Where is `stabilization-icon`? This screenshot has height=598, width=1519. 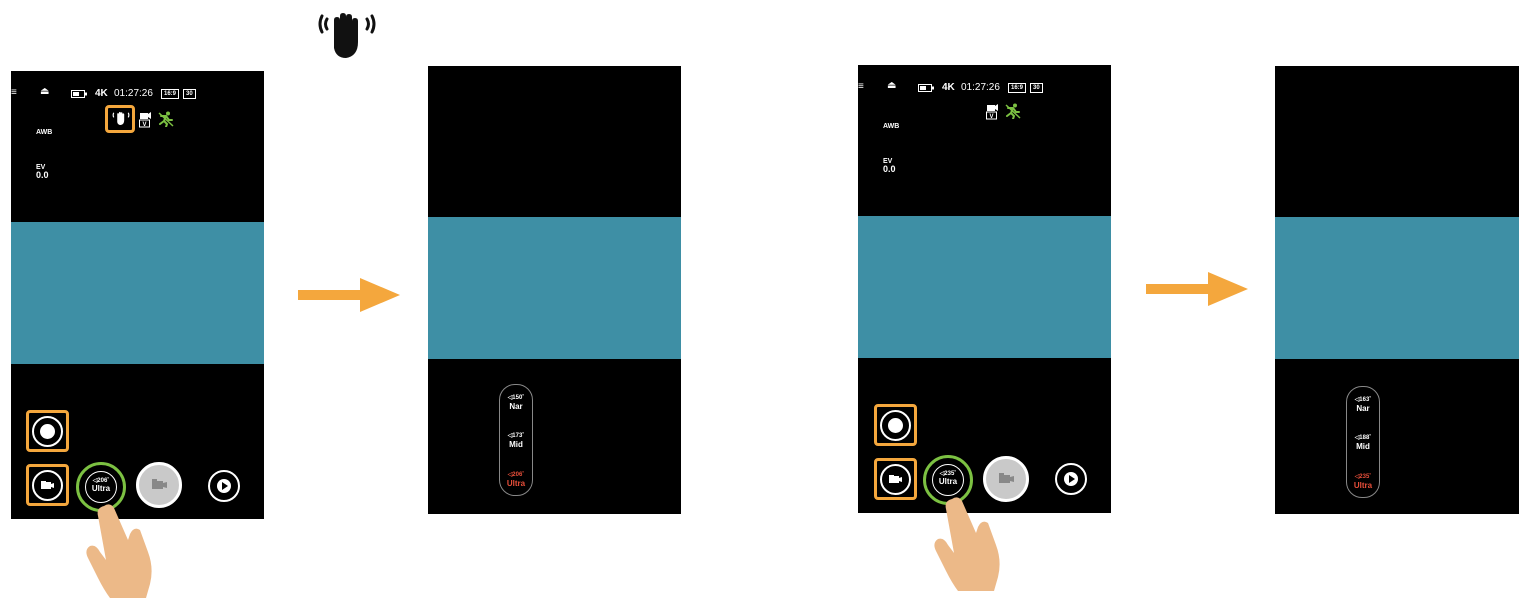
stabilization-icon is located at coordinates (121, 118).